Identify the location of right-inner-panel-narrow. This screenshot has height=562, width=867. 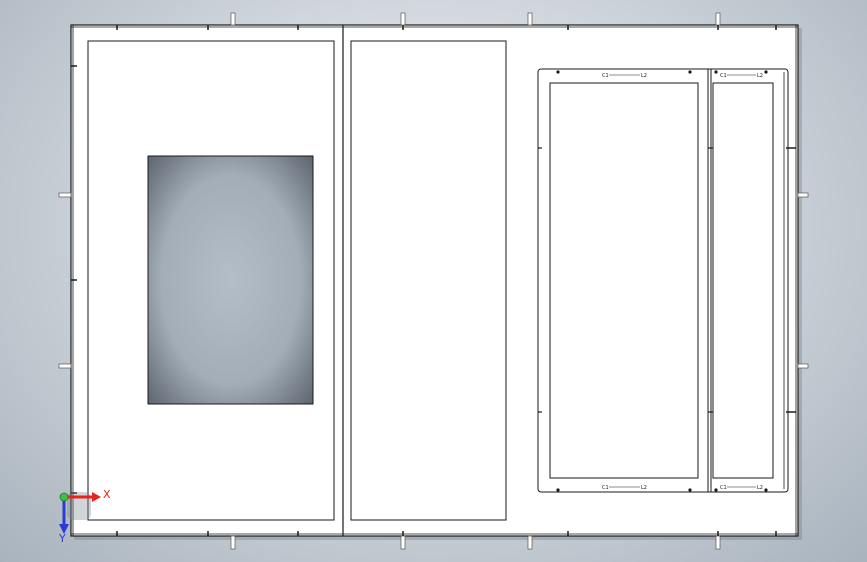
(743, 280).